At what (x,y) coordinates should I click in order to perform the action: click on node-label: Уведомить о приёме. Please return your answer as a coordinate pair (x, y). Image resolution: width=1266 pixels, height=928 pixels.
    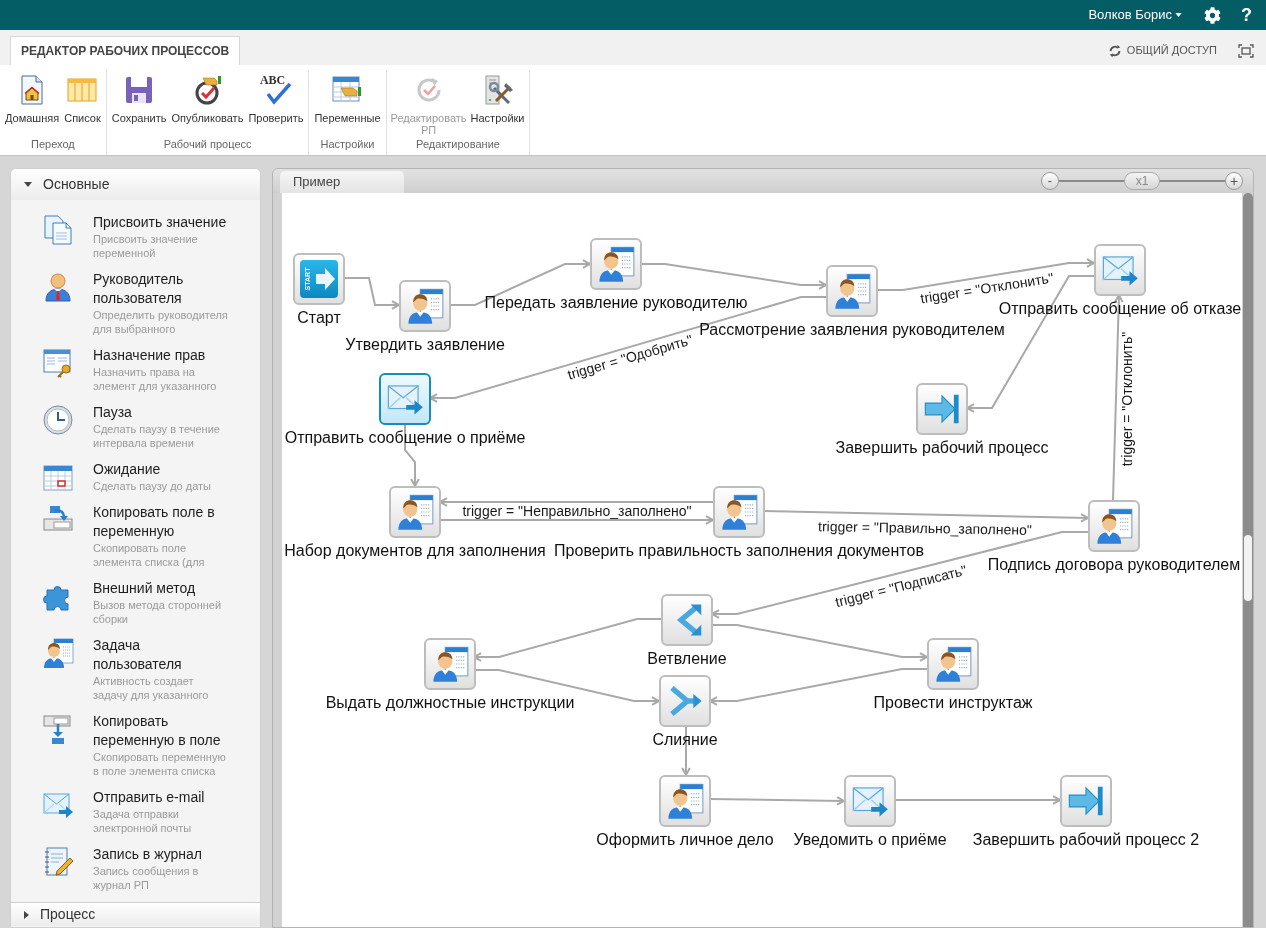
    Looking at the image, I should click on (870, 840).